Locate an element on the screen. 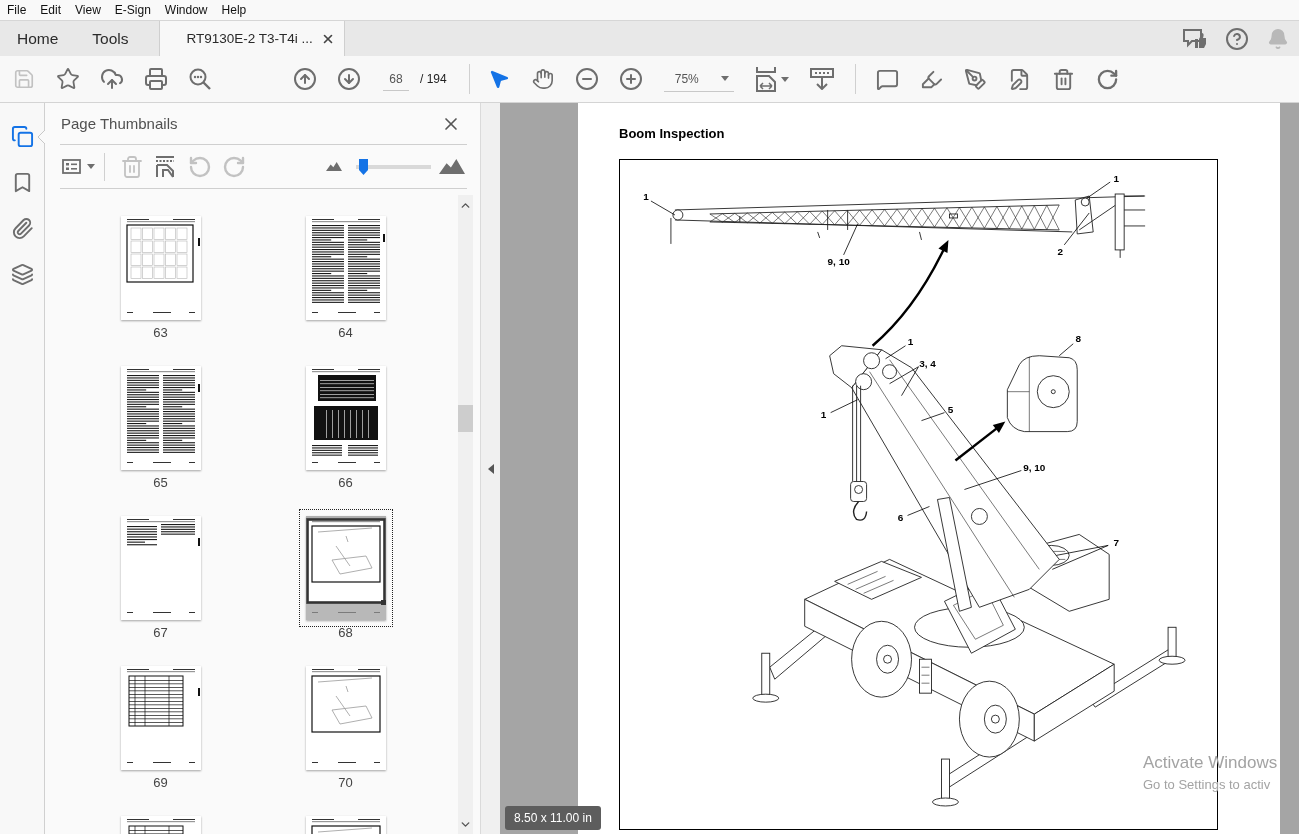  page-number-label: 70 is located at coordinates (345, 783).